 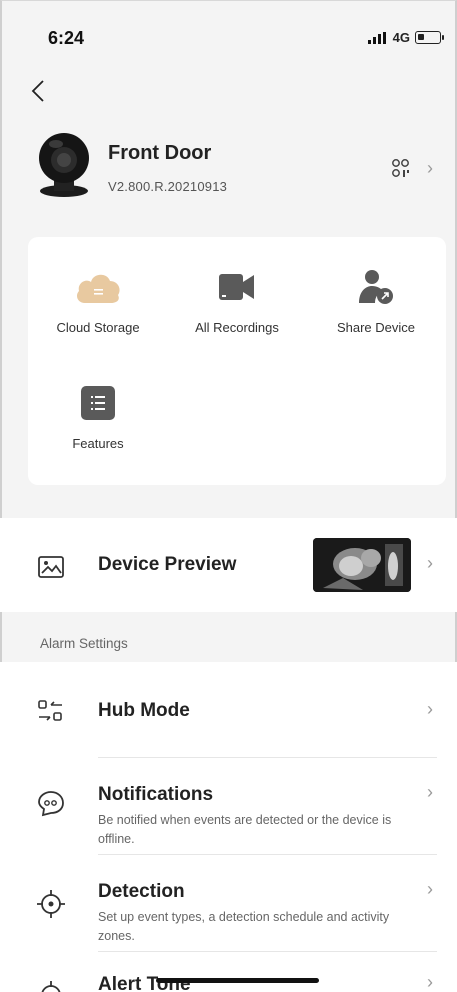 What do you see at coordinates (167, 564) in the screenshot?
I see `device-preview-title: Device Preview` at bounding box center [167, 564].